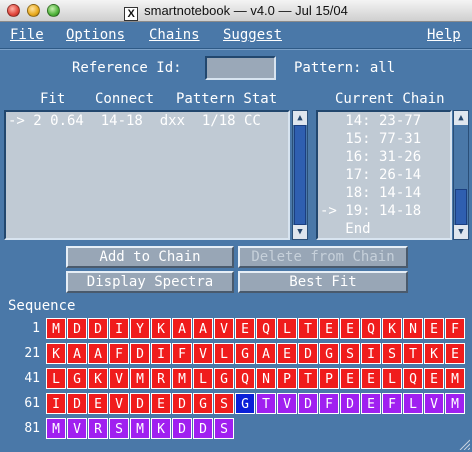 This screenshot has height=452, width=472. I want to click on fit-list-scrollbar: ▲ ▼, so click(300, 175).